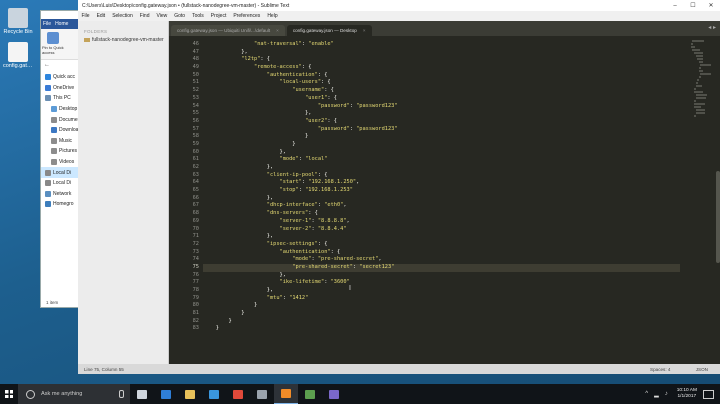 The height and width of the screenshot is (404, 720). I want to click on line-number: 80, so click(195, 305).